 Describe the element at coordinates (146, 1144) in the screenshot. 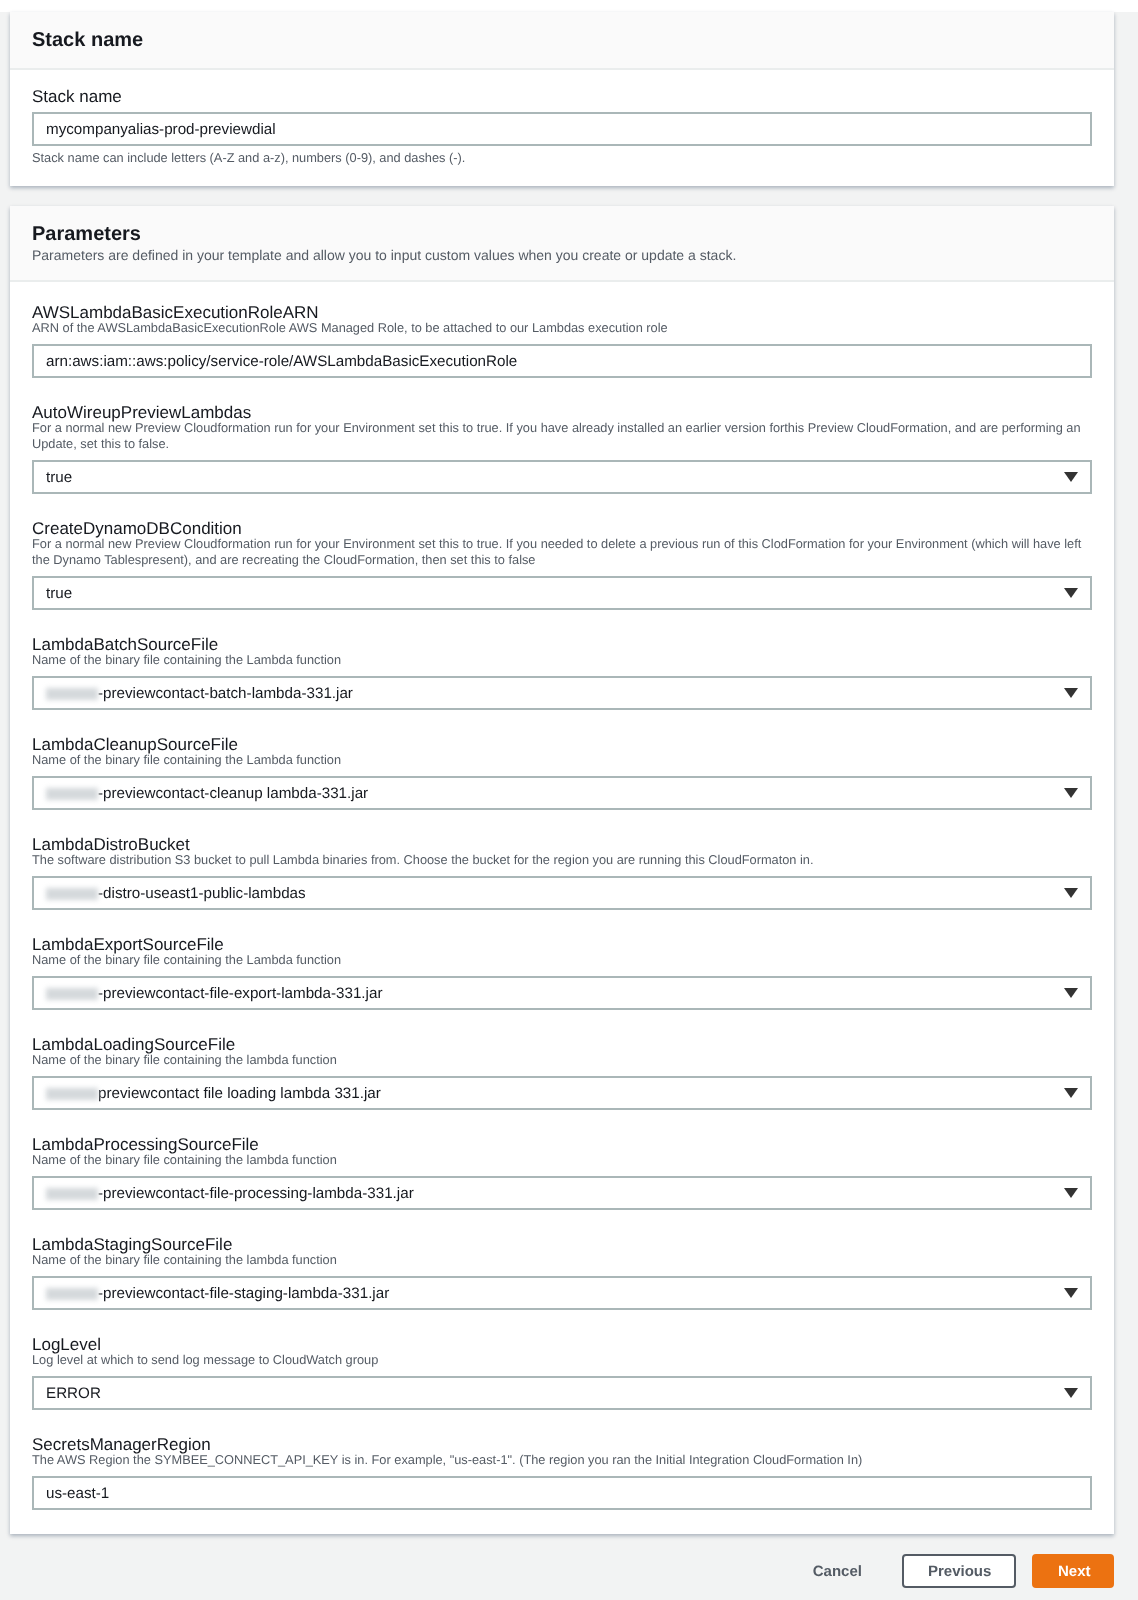

I see `field-label: LambdaProcessingSourceFile` at that location.